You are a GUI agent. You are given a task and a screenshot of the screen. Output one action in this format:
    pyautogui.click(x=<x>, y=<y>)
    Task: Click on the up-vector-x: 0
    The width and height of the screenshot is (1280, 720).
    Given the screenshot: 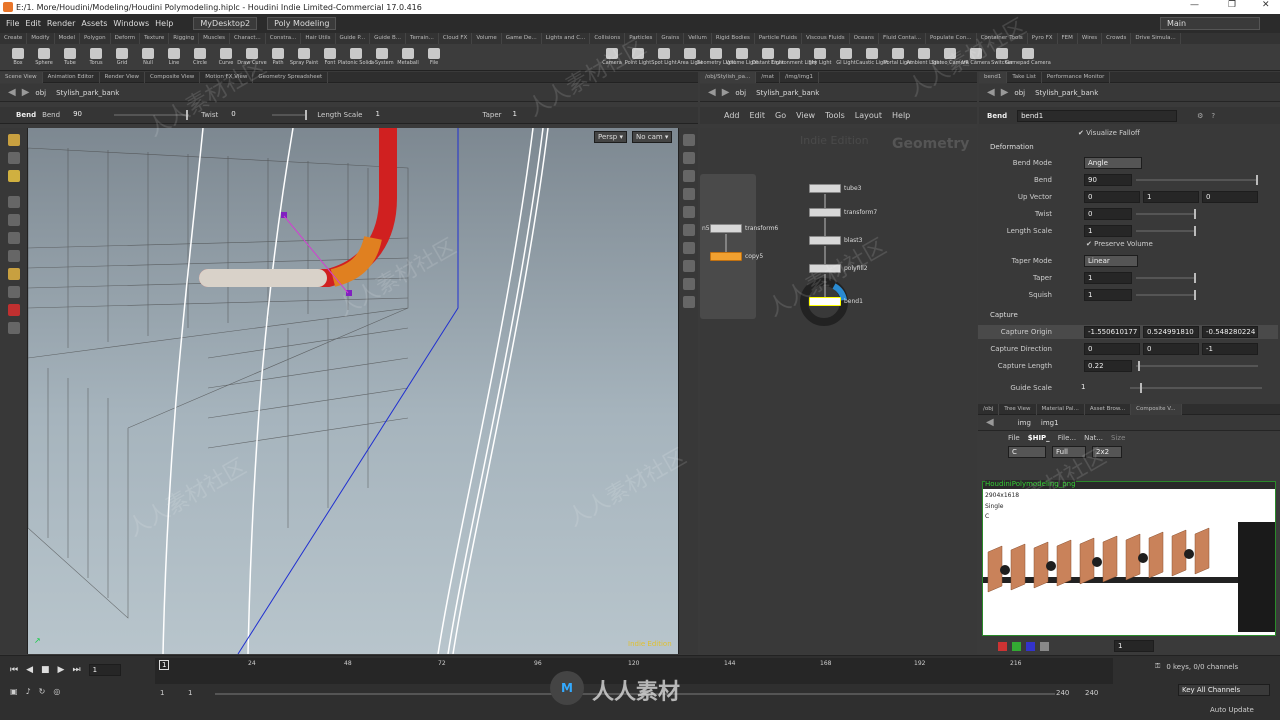 What is the action you would take?
    pyautogui.click(x=1112, y=197)
    